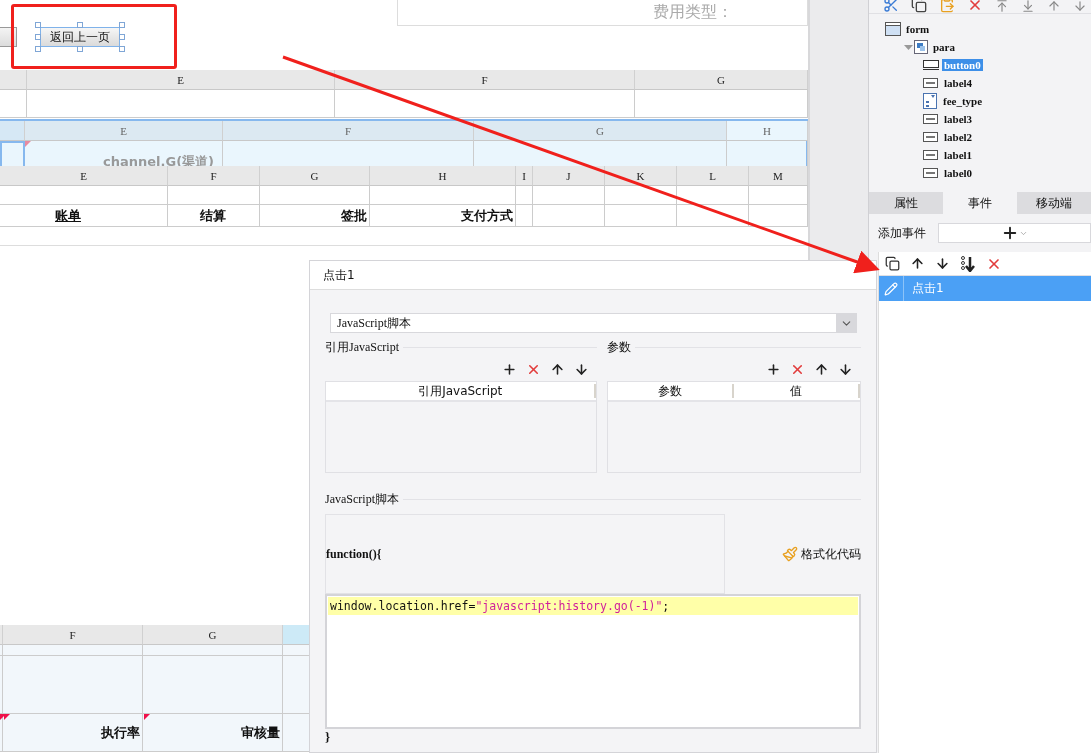  Describe the element at coordinates (569, 176) in the screenshot. I see `column-header: J` at that location.